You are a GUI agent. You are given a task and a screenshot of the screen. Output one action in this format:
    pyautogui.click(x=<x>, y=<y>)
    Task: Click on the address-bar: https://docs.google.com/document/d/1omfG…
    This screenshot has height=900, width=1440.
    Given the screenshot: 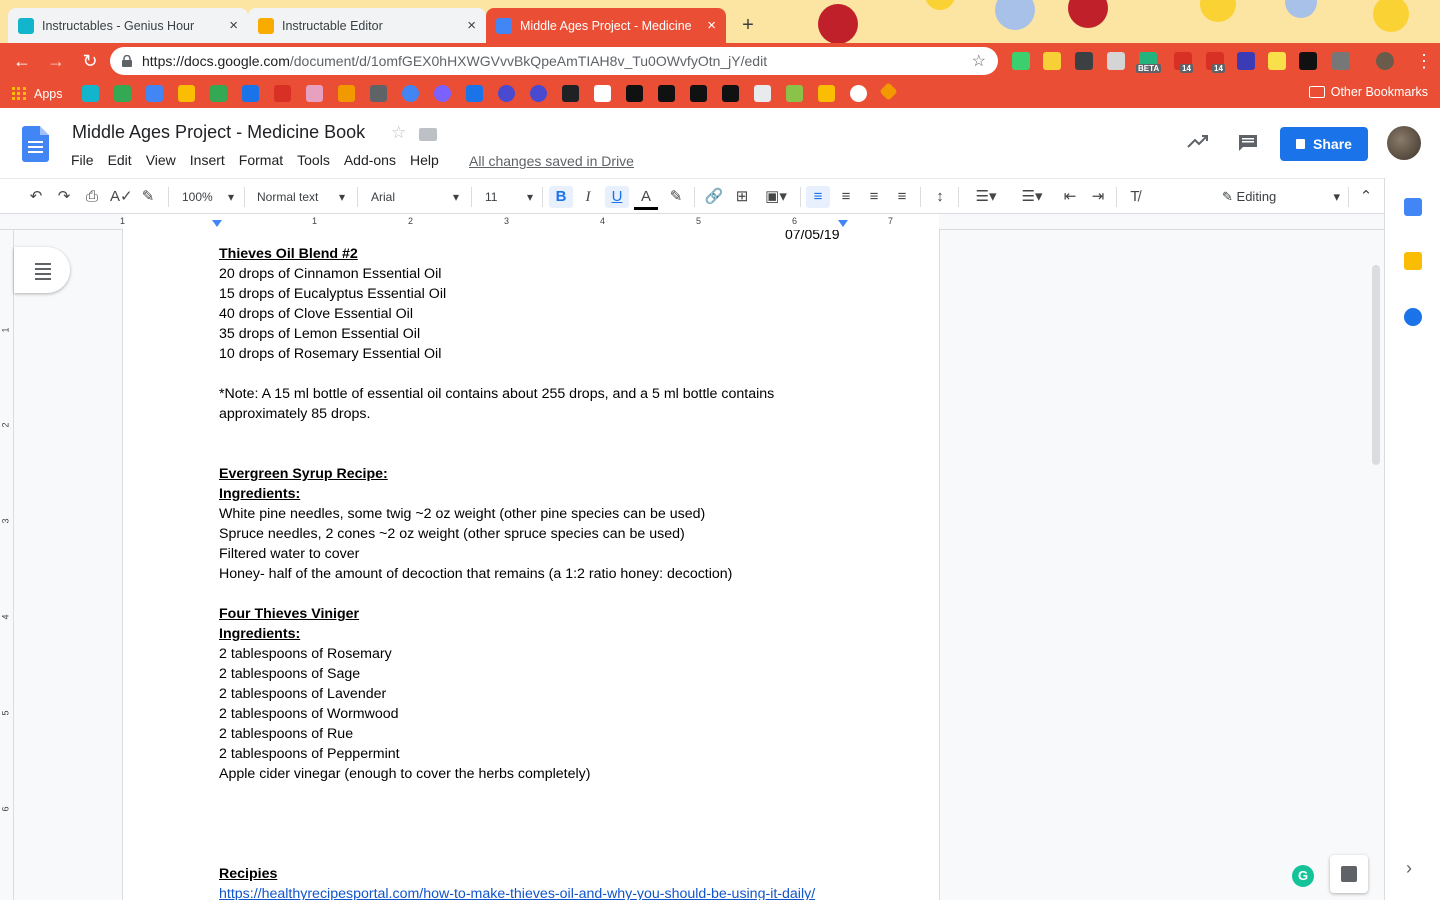 What is the action you would take?
    pyautogui.click(x=554, y=61)
    